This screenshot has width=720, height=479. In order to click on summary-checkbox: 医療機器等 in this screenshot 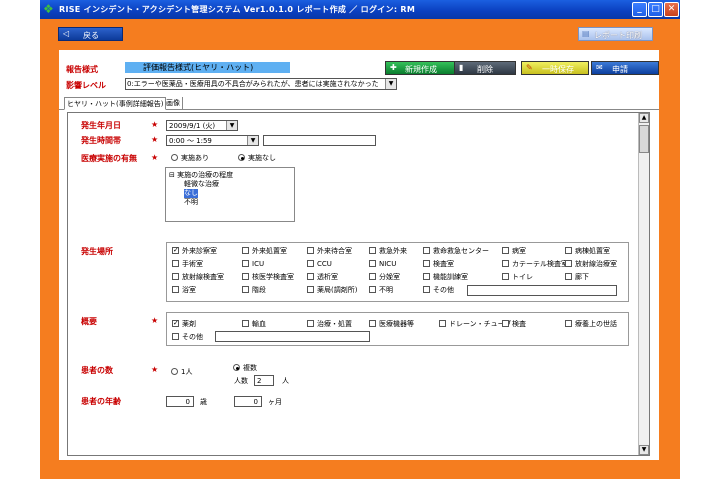, I will do `click(391, 324)`.